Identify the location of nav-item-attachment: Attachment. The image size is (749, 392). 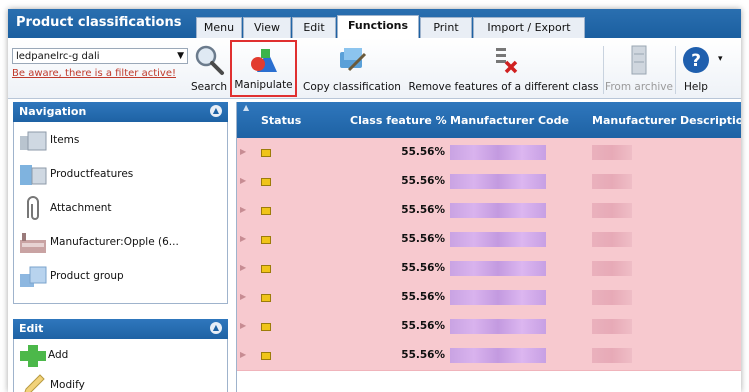
(120, 209).